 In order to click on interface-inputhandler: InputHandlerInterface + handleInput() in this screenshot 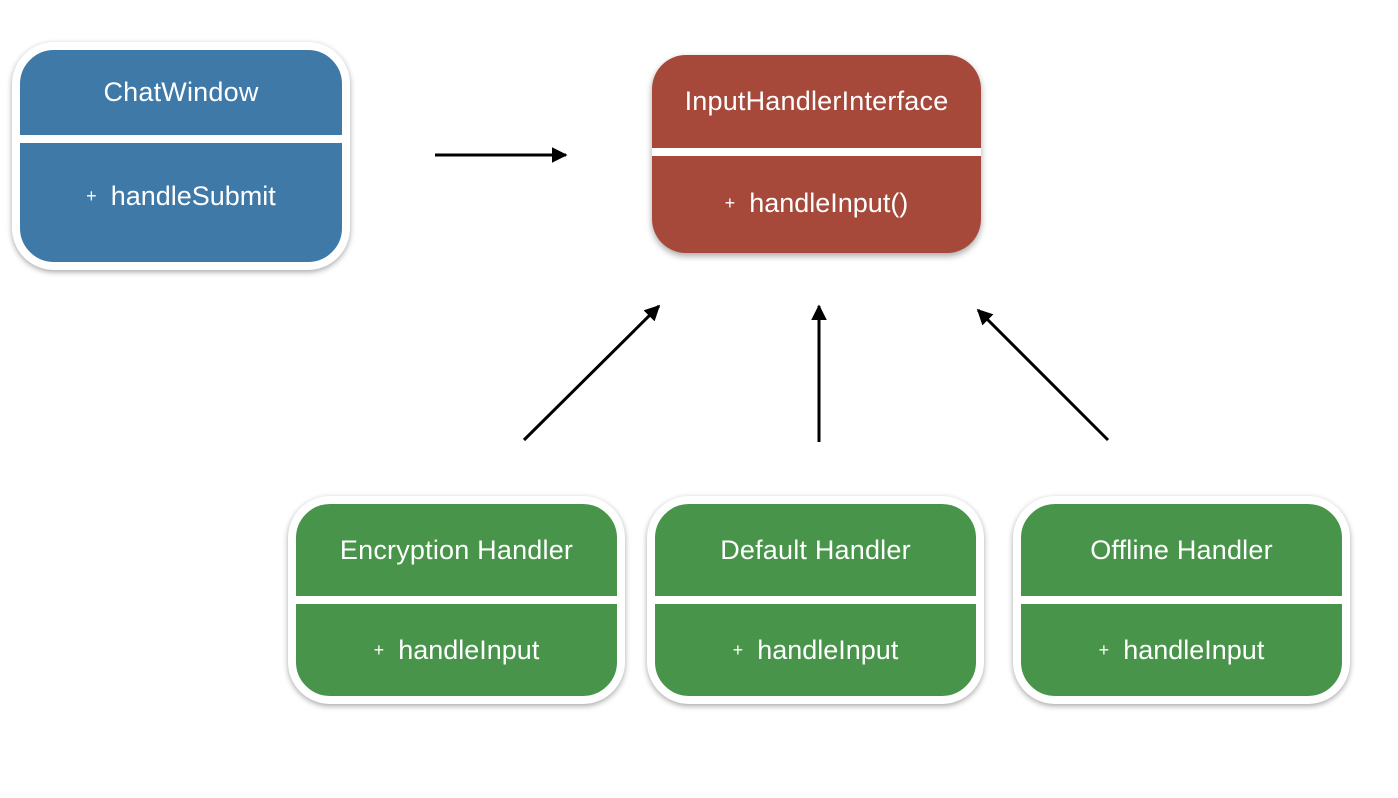, I will do `click(816, 154)`.